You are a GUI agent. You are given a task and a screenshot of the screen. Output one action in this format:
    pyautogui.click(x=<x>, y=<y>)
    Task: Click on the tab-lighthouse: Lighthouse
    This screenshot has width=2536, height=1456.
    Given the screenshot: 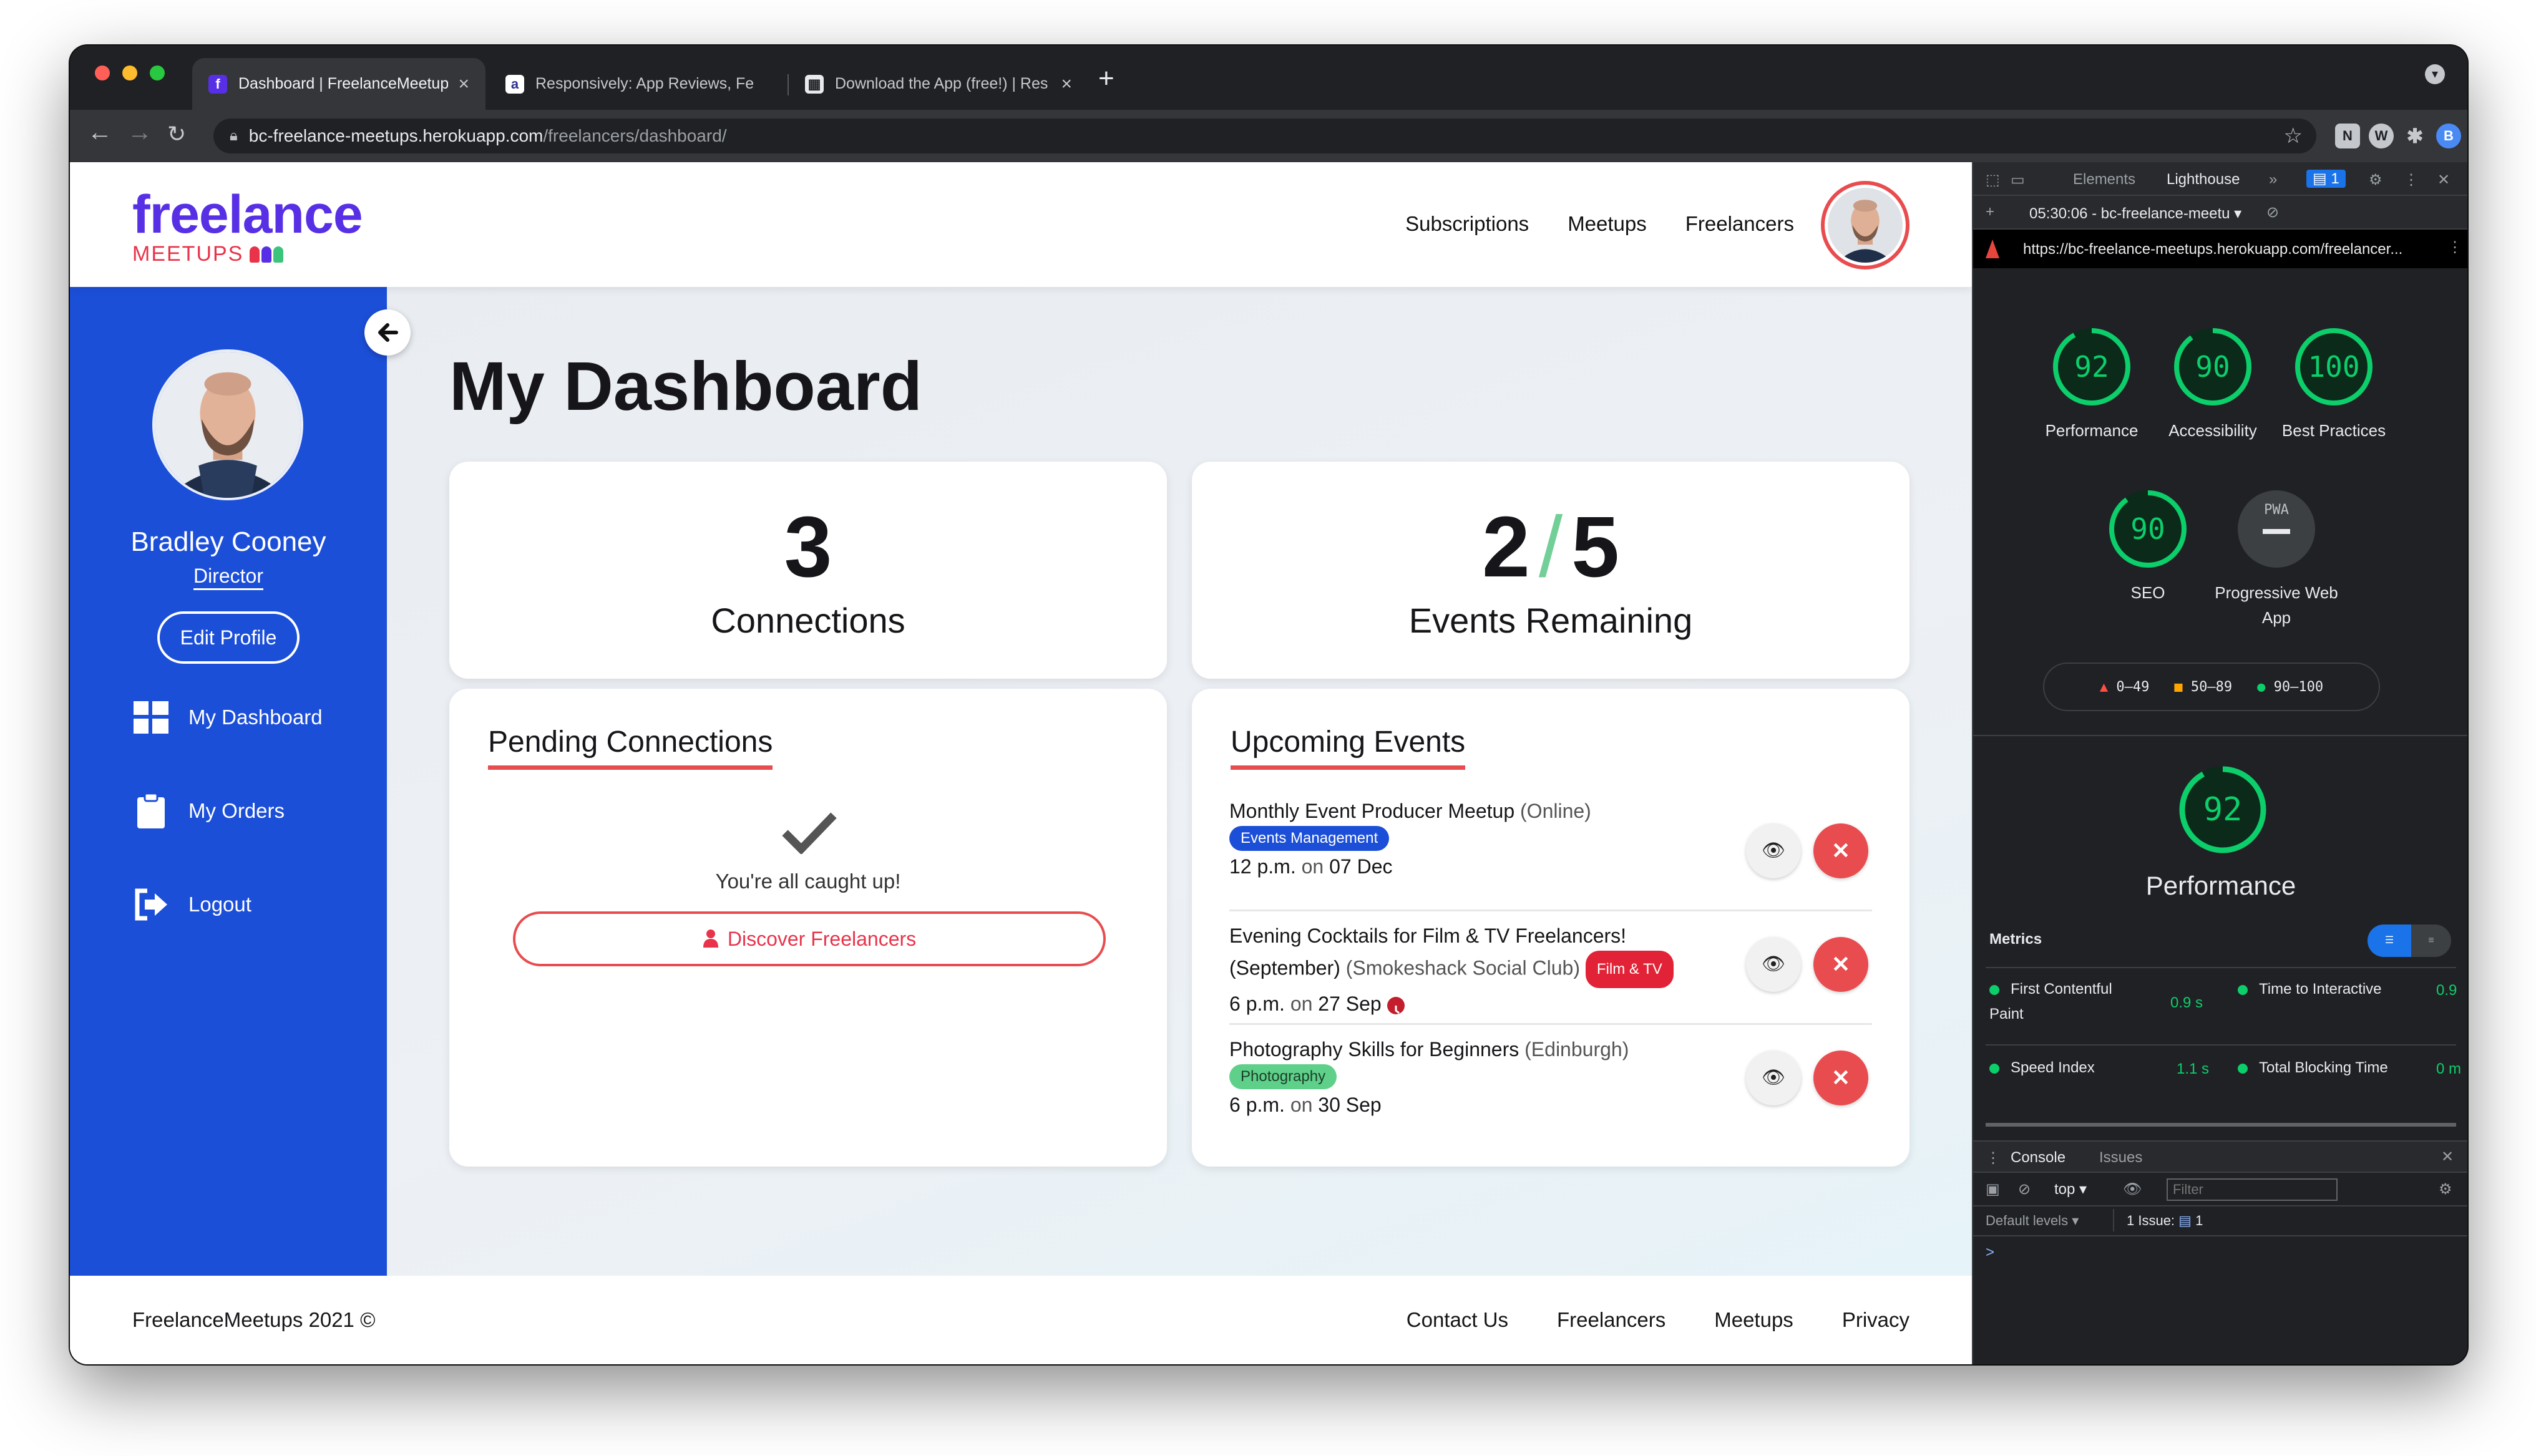 What is the action you would take?
    pyautogui.click(x=2203, y=184)
    